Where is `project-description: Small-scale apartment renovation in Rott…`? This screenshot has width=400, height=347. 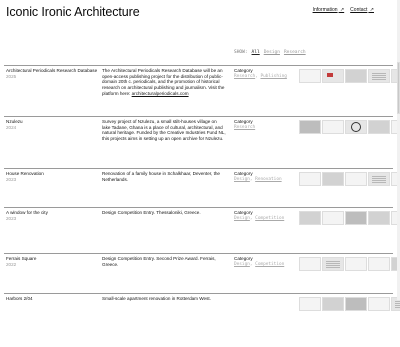 project-description: Small-scale apartment renovation in Rott… is located at coordinates (156, 298).